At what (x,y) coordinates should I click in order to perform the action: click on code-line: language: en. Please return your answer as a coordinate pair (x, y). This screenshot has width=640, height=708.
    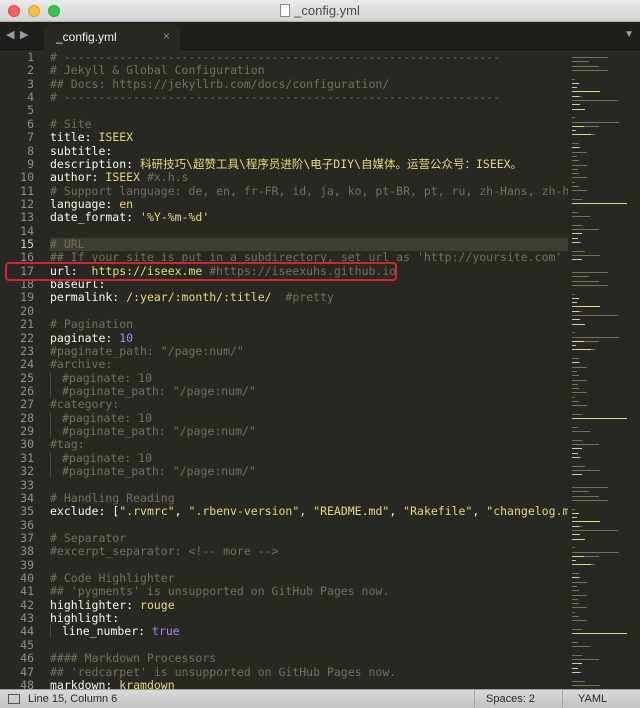
    Looking at the image, I should click on (309, 203).